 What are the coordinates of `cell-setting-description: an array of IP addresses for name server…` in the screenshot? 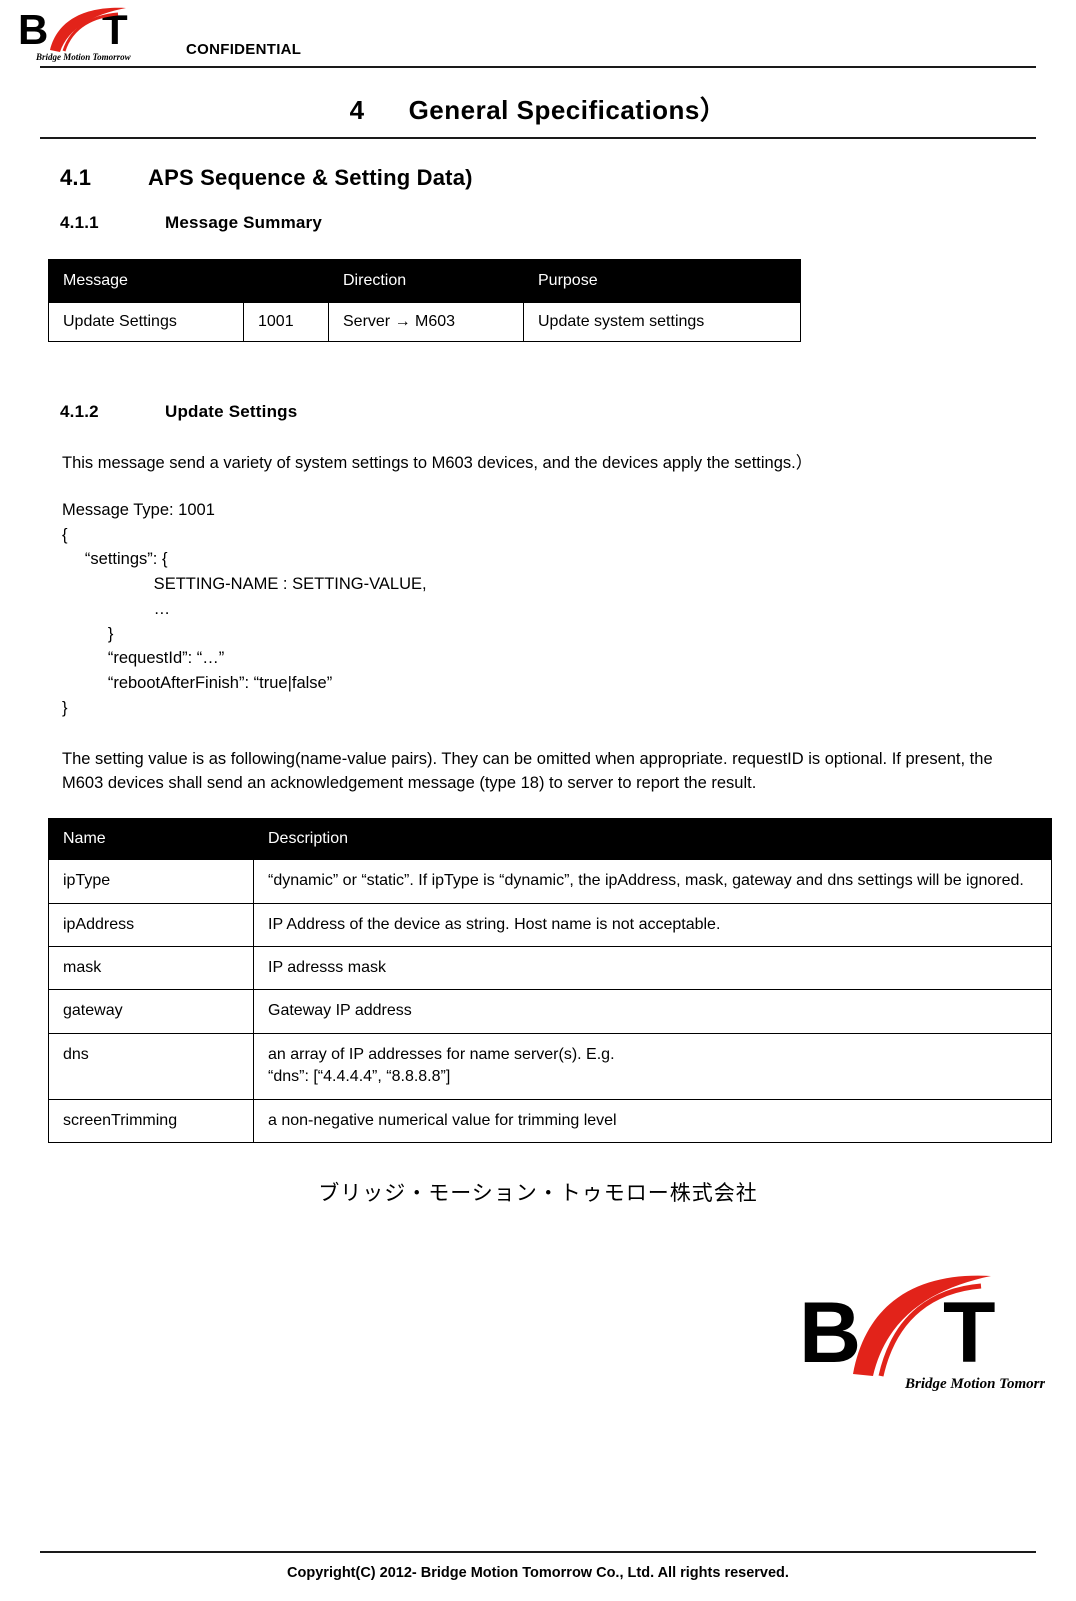 It's located at (652, 1066).